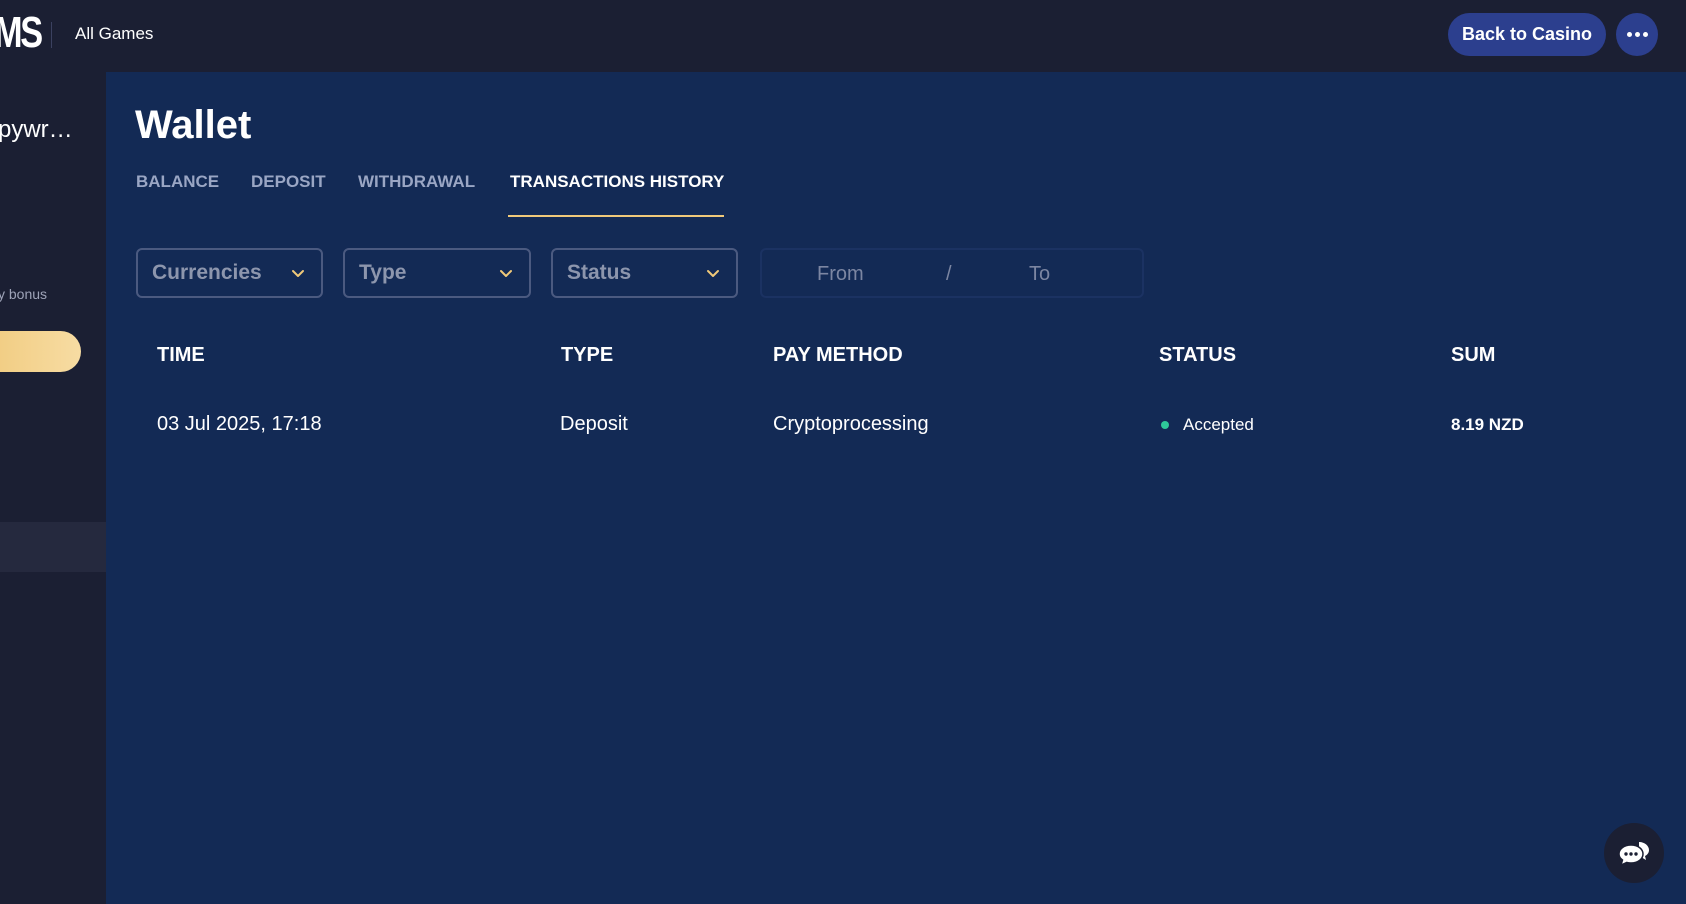  I want to click on all-games-link: All Games, so click(114, 34).